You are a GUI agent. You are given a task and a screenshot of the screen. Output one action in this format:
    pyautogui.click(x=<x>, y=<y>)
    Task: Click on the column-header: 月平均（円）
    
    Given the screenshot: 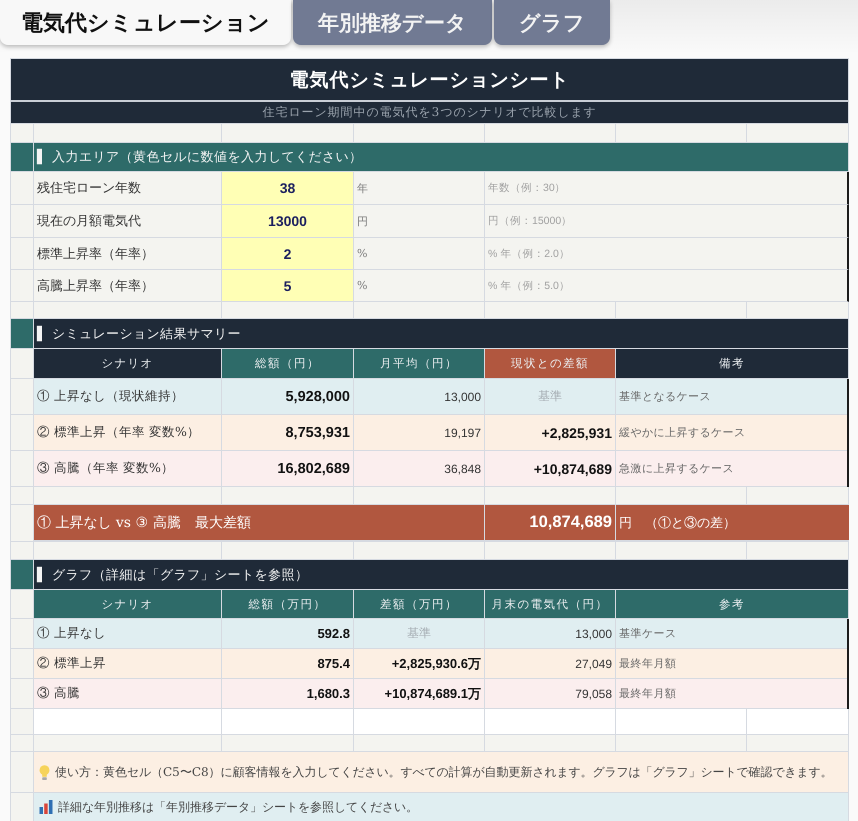 What is the action you would take?
    pyautogui.click(x=419, y=364)
    